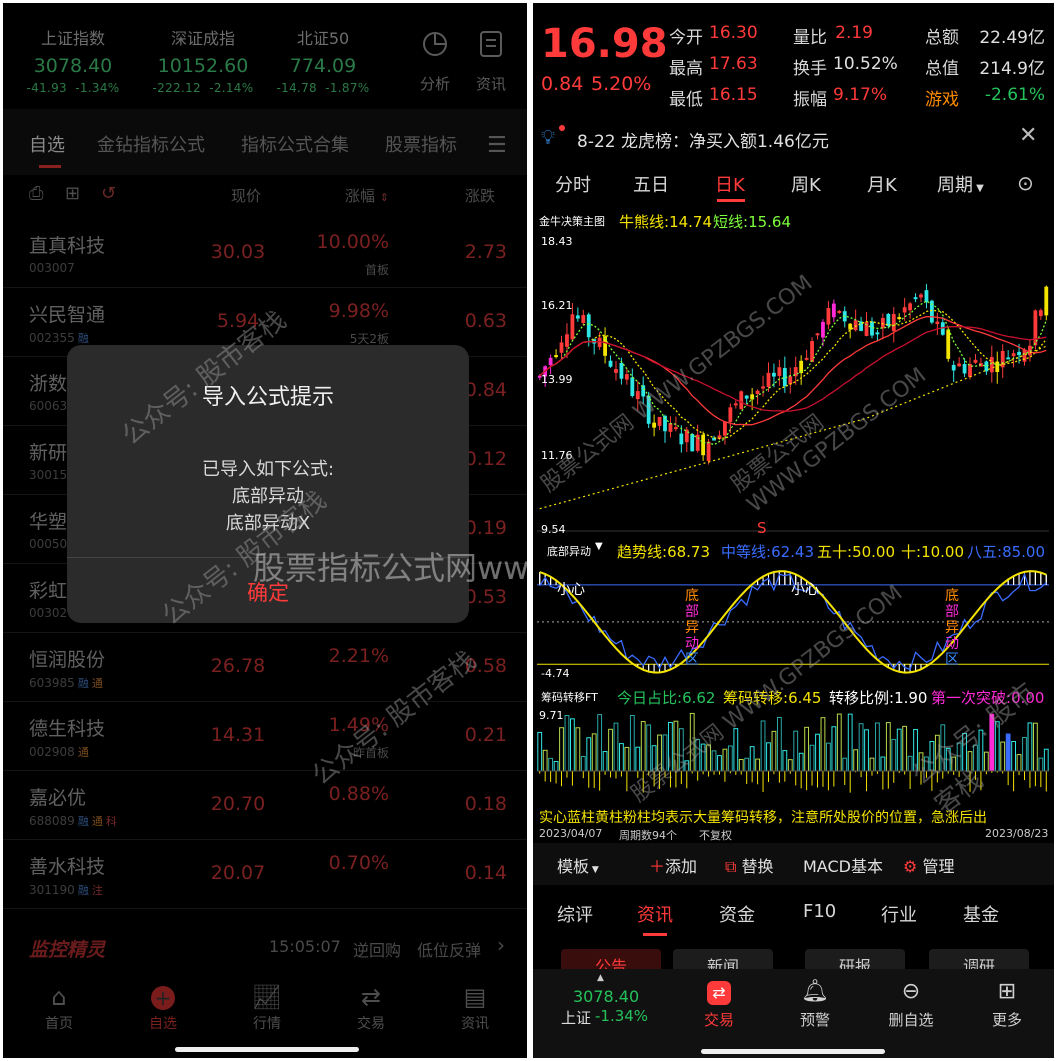  What do you see at coordinates (163, 1008) in the screenshot?
I see `nav-watchlist: + 自选` at bounding box center [163, 1008].